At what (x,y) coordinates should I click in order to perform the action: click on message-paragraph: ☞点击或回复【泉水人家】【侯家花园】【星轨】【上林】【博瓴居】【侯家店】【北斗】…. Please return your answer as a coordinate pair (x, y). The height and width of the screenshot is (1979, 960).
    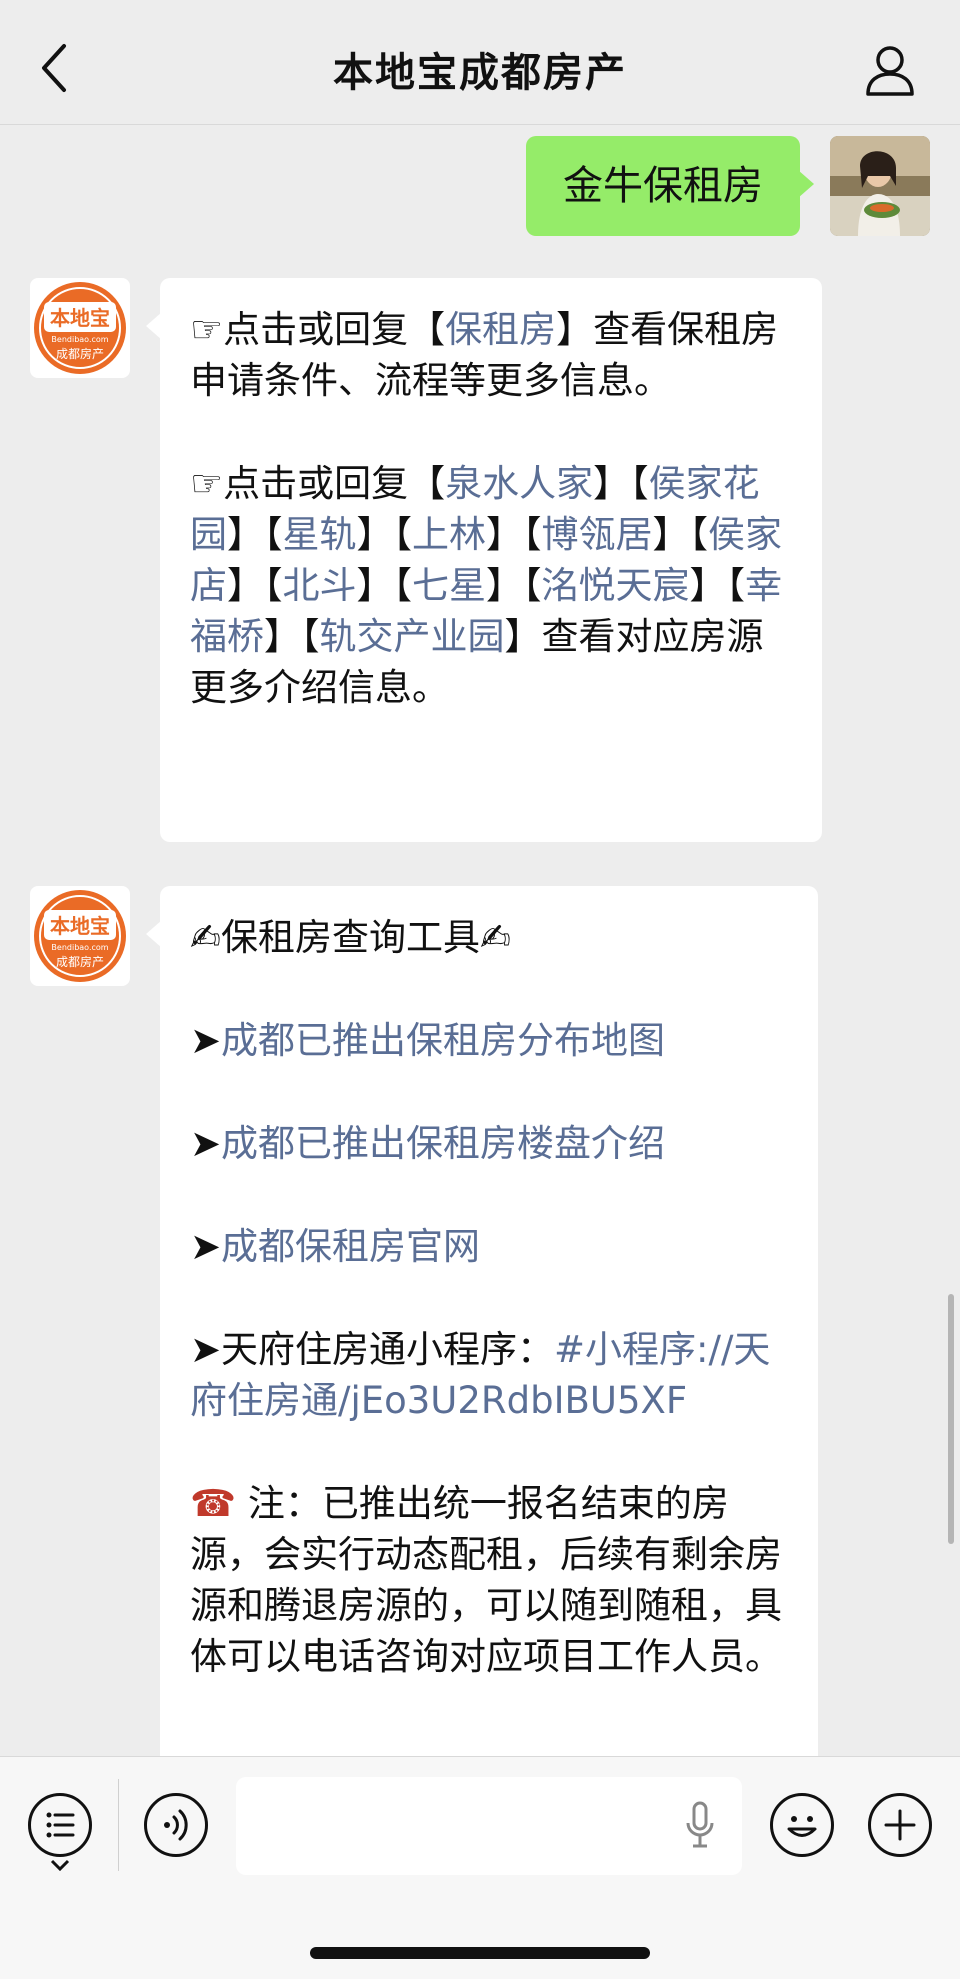
    Looking at the image, I should click on (486, 585).